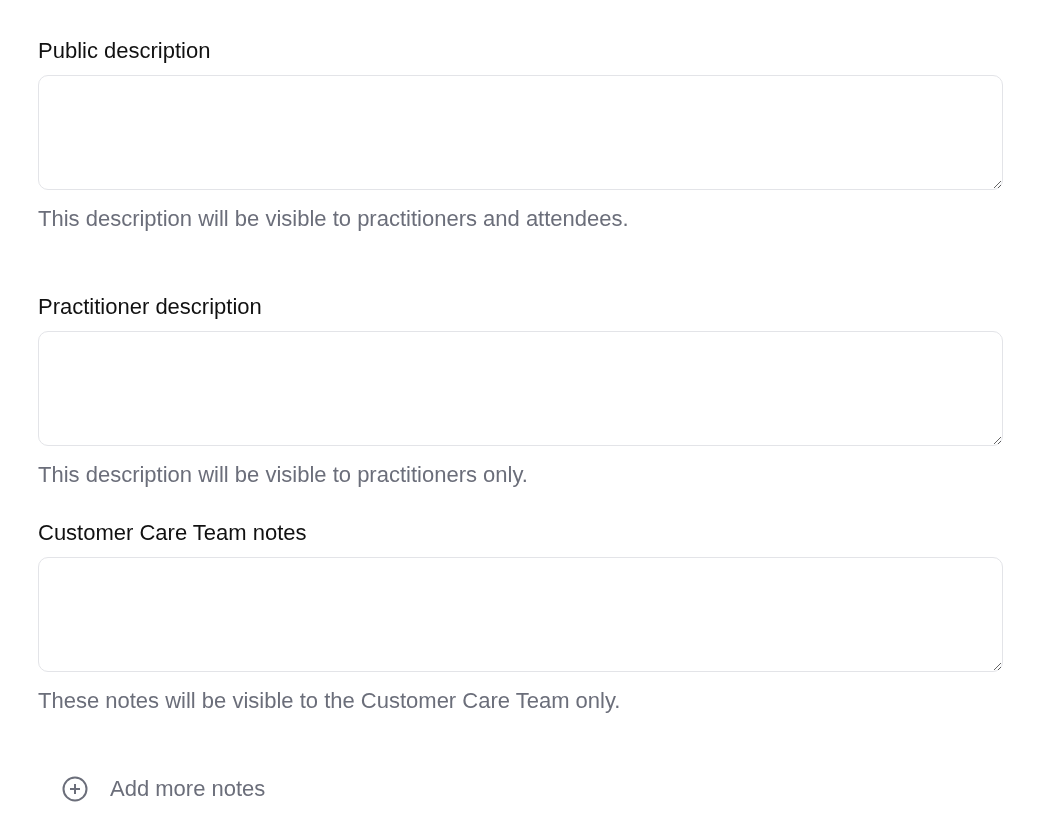 The height and width of the screenshot is (830, 1040). What do you see at coordinates (283, 475) in the screenshot?
I see `helper-text: This description will be visible to practitioners only.` at bounding box center [283, 475].